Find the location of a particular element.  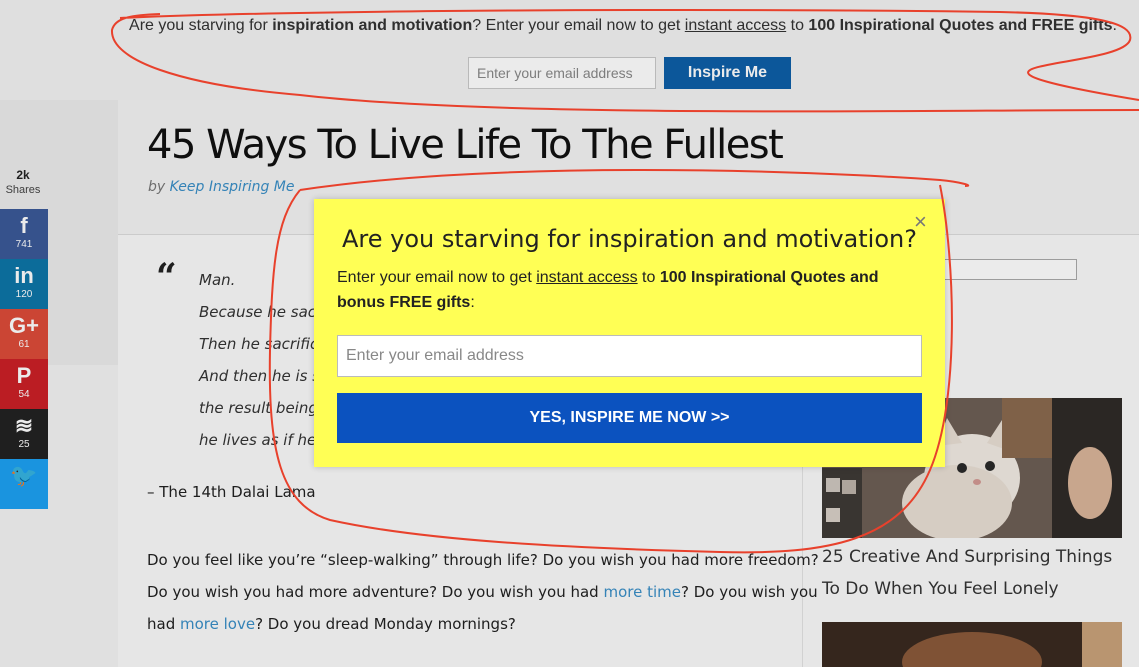

quote-attribution: – The 14th Dalai Lama is located at coordinates (231, 492).